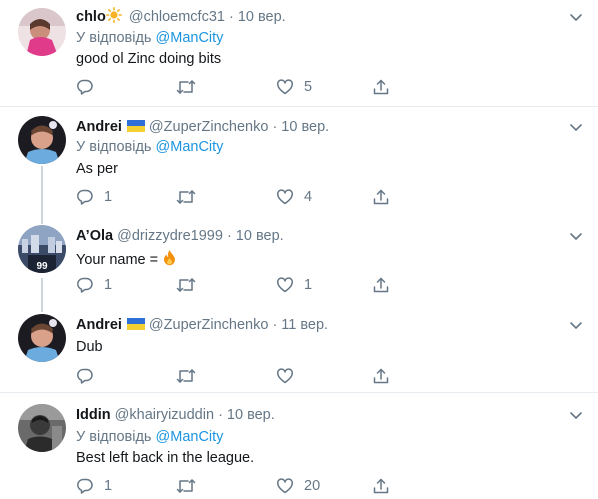  What do you see at coordinates (298, 486) in the screenshot?
I see `like-button: 20` at bounding box center [298, 486].